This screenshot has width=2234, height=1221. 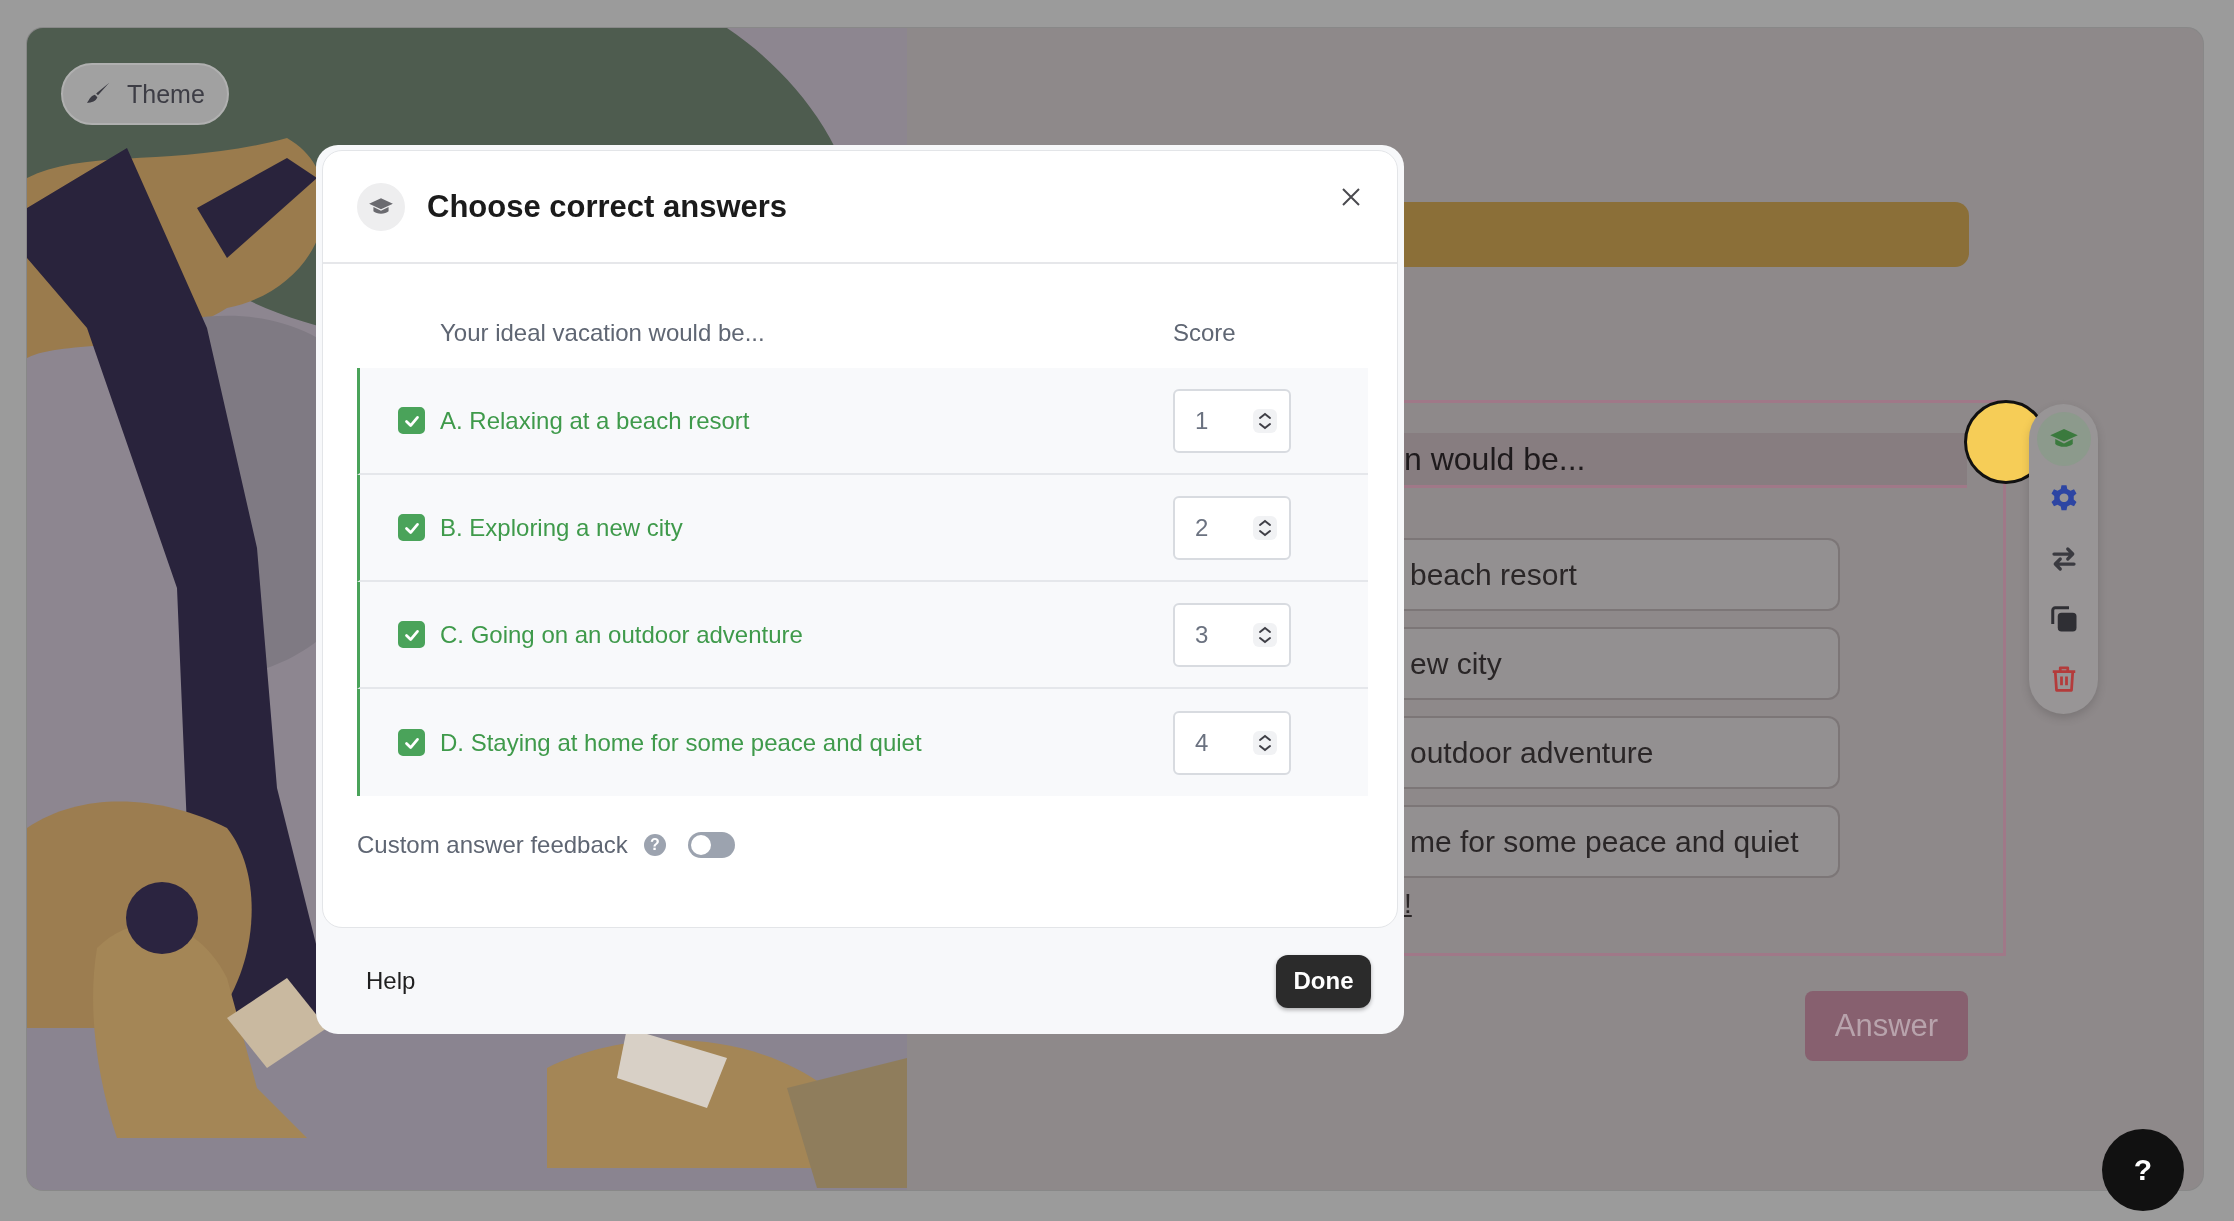 What do you see at coordinates (711, 845) in the screenshot?
I see `toggle-switch` at bounding box center [711, 845].